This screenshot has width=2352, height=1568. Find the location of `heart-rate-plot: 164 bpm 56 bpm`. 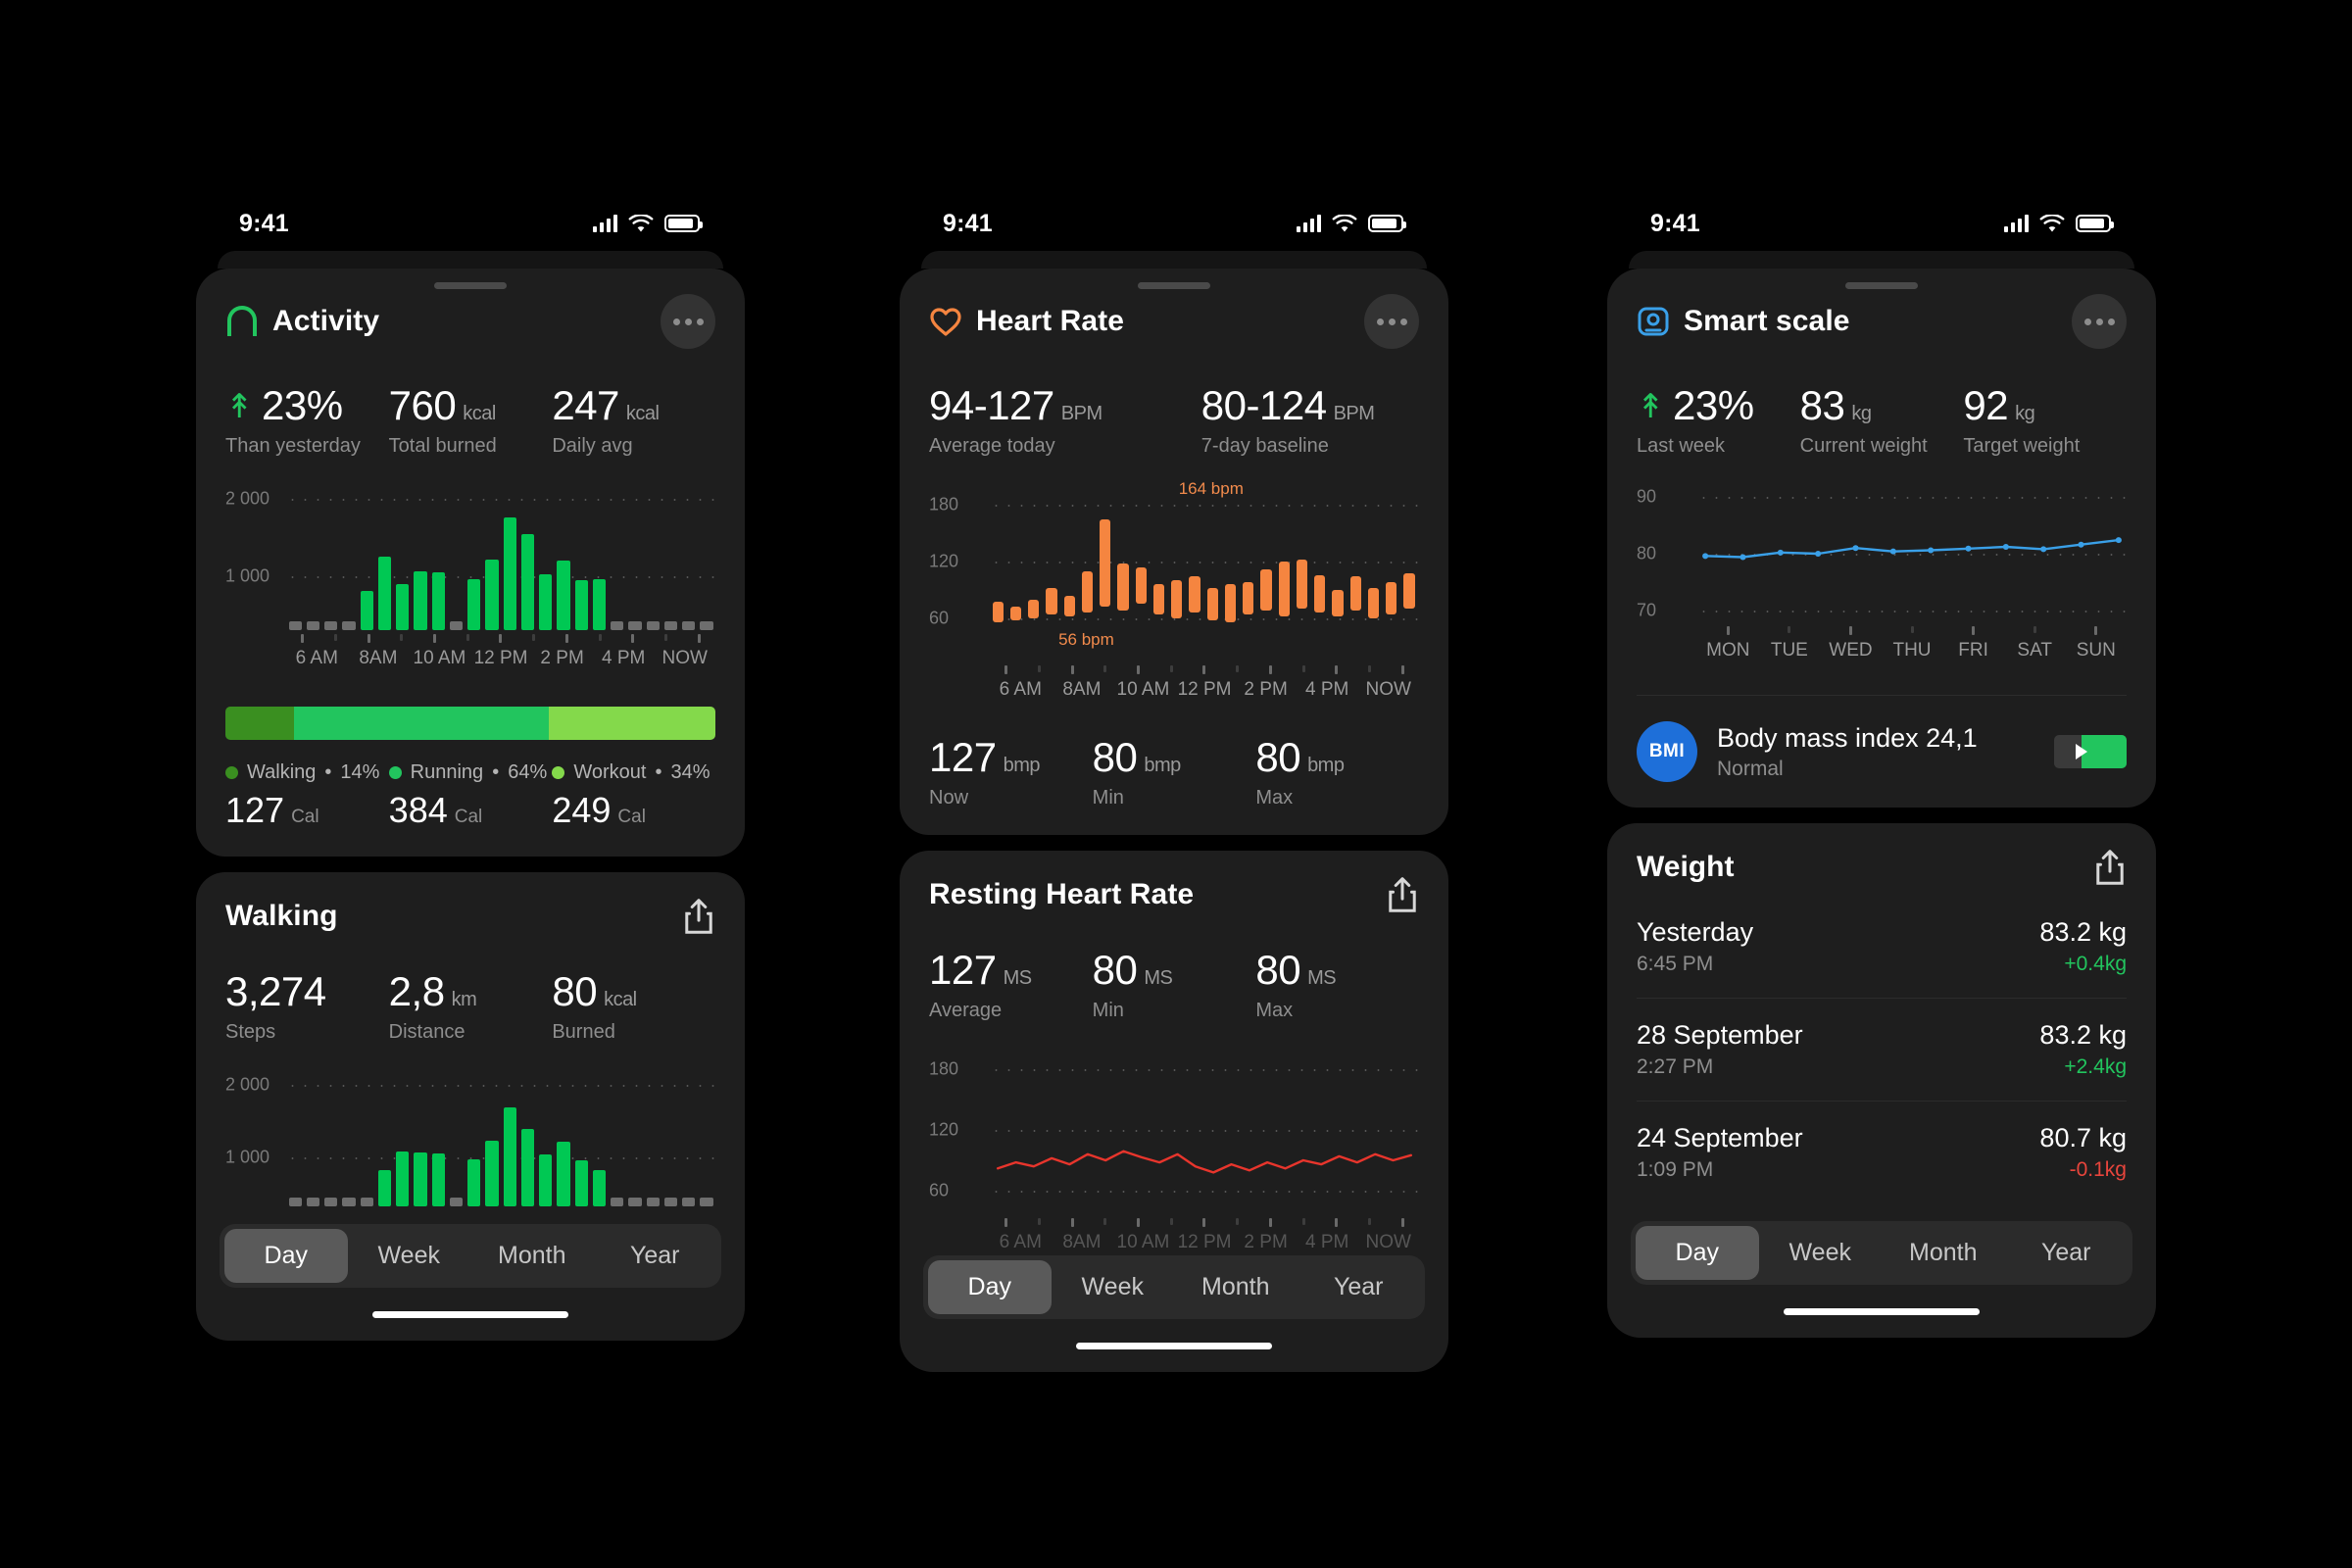

heart-rate-plot: 164 bpm 56 bpm is located at coordinates (1204, 564).